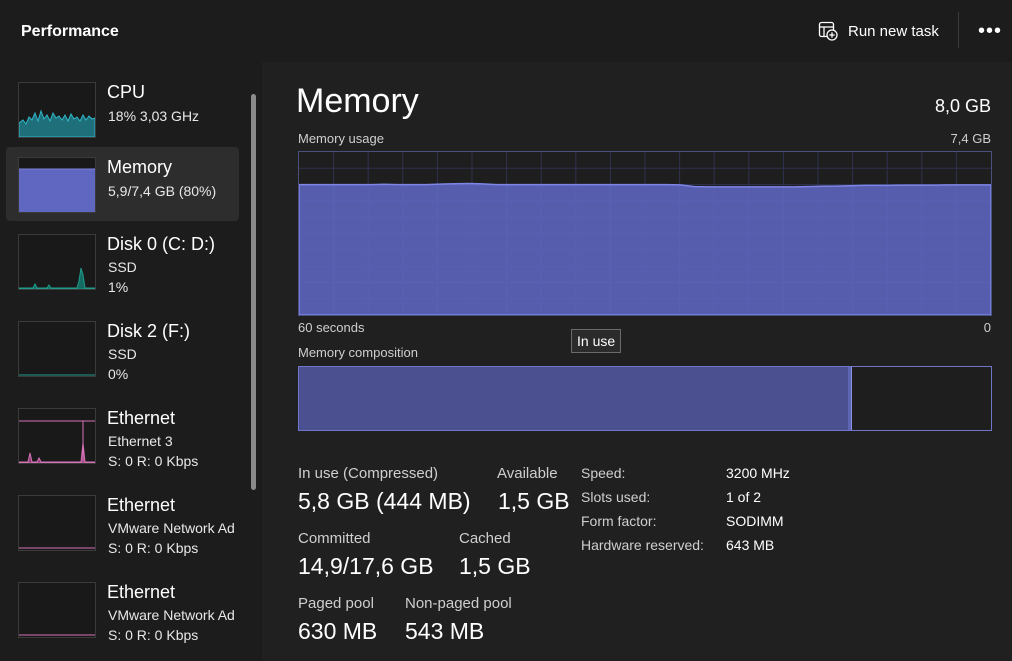  What do you see at coordinates (366, 566) in the screenshot?
I see `committed-value: 14,9/17,6 GB` at bounding box center [366, 566].